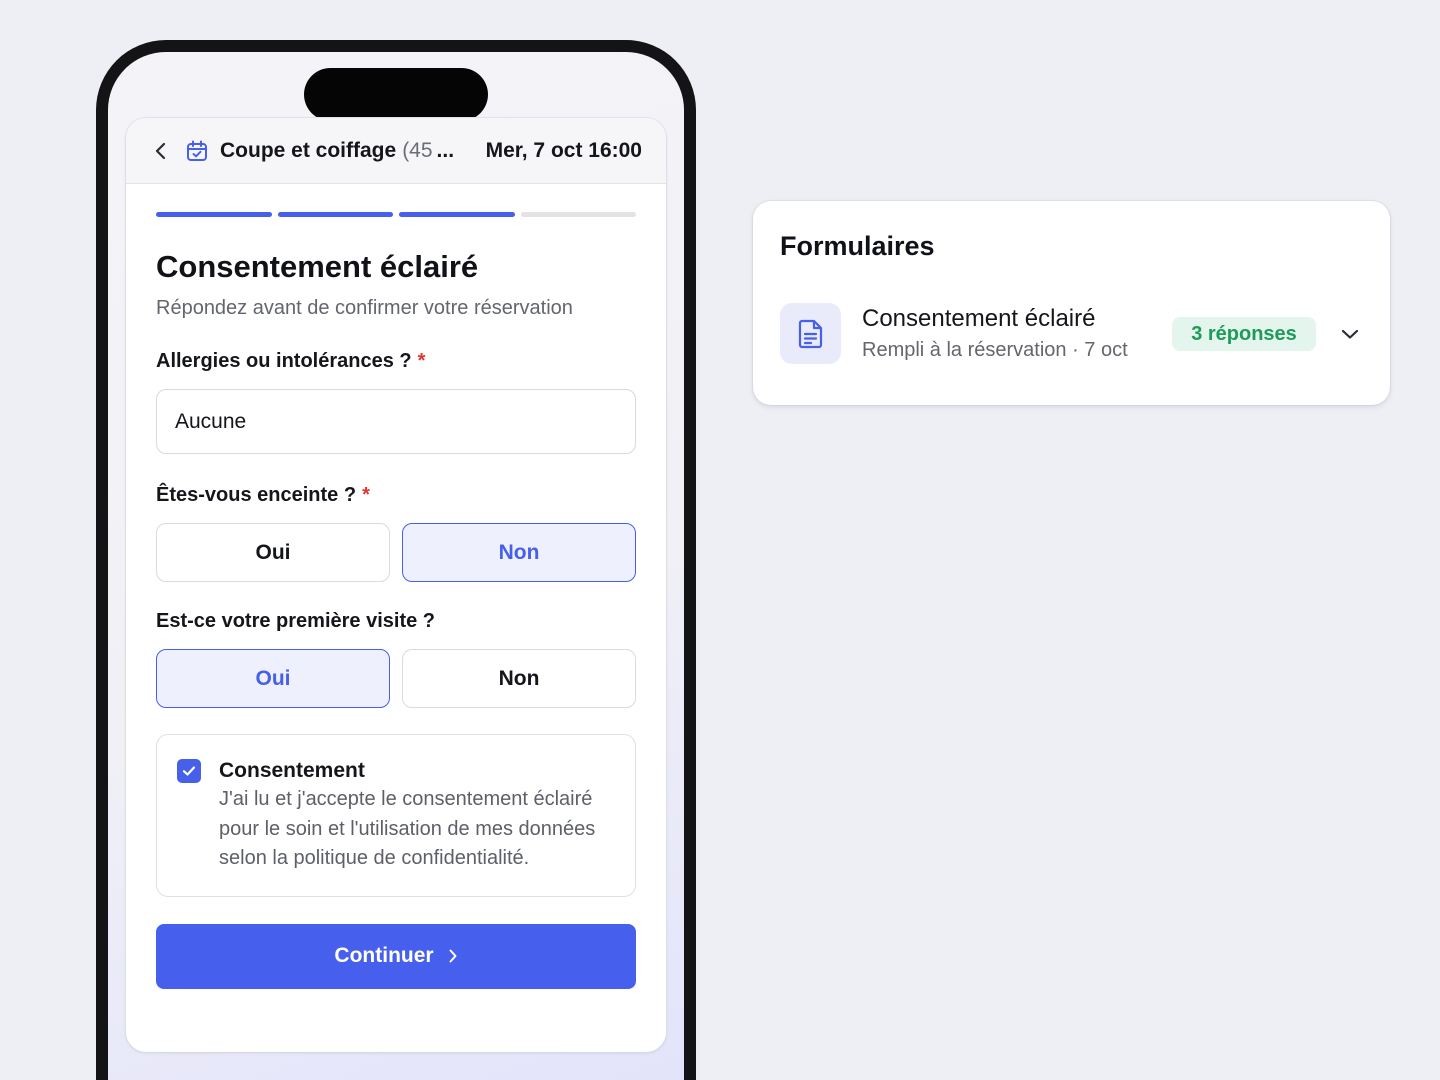 The width and height of the screenshot is (1440, 1080). What do you see at coordinates (519, 678) in the screenshot?
I see `first-visit-option-non: Non` at bounding box center [519, 678].